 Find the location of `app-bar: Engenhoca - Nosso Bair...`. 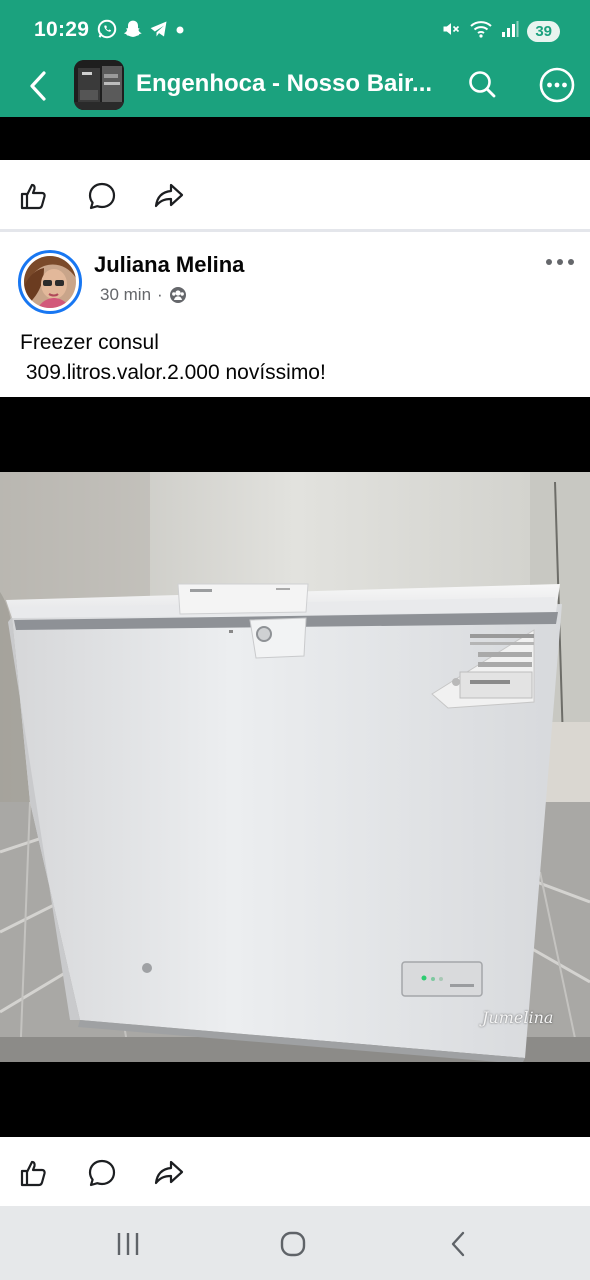

app-bar: Engenhoca - Nosso Bair... is located at coordinates (295, 86).